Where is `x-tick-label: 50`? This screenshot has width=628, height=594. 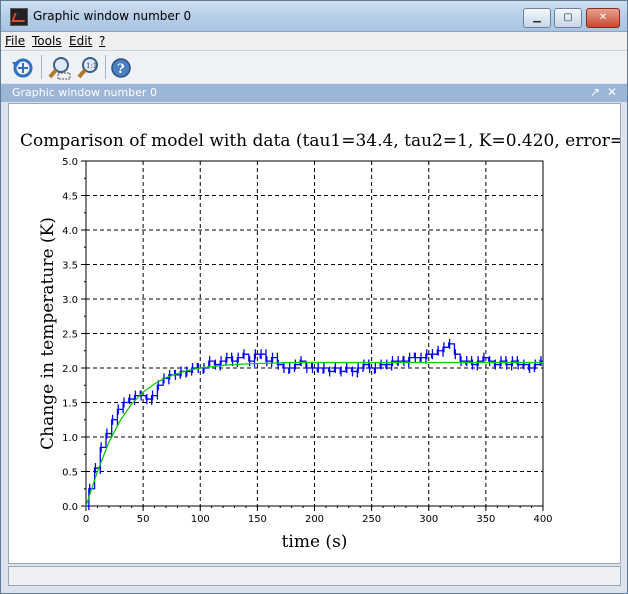
x-tick-label: 50 is located at coordinates (143, 519).